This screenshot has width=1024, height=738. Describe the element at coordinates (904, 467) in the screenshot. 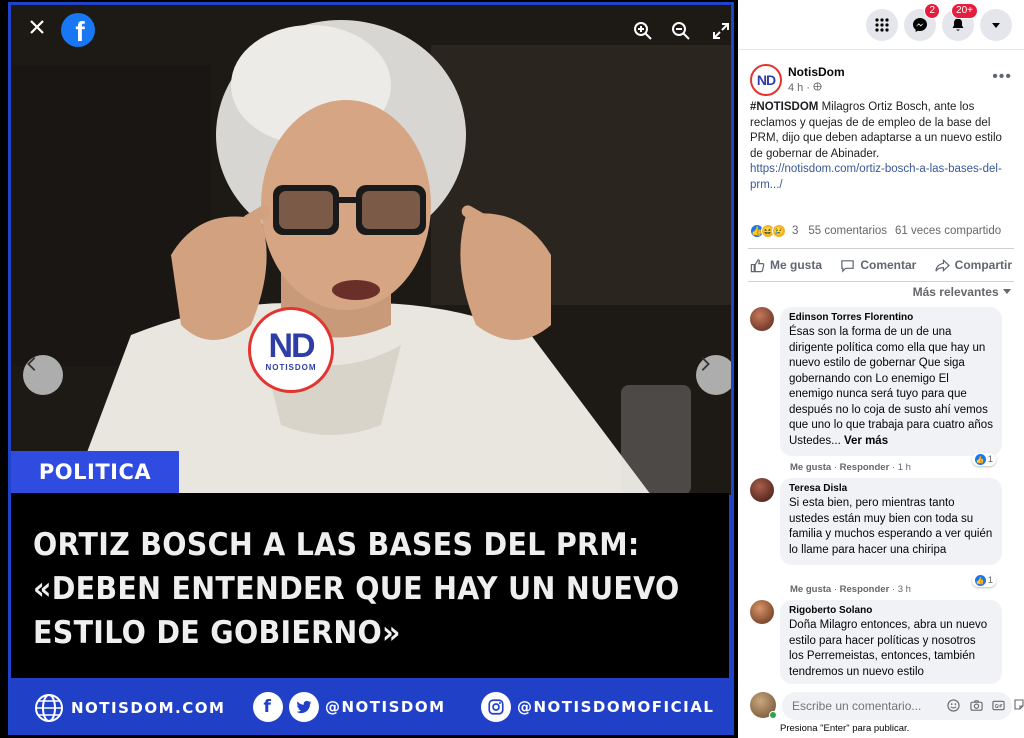

I see `comment-time: 1 h` at that location.